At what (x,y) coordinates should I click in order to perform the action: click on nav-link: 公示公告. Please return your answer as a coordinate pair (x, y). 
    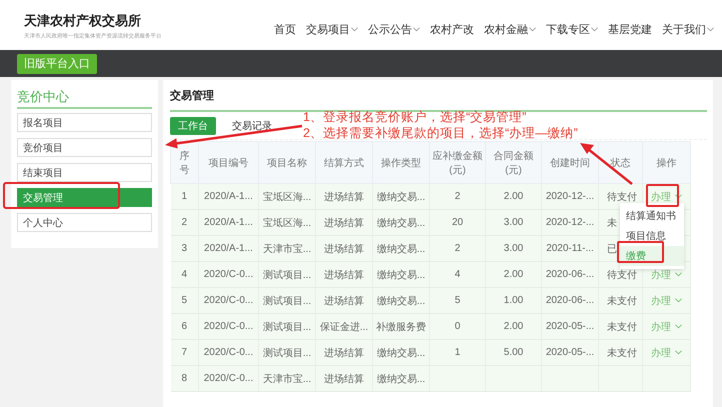
    Looking at the image, I should click on (390, 29).